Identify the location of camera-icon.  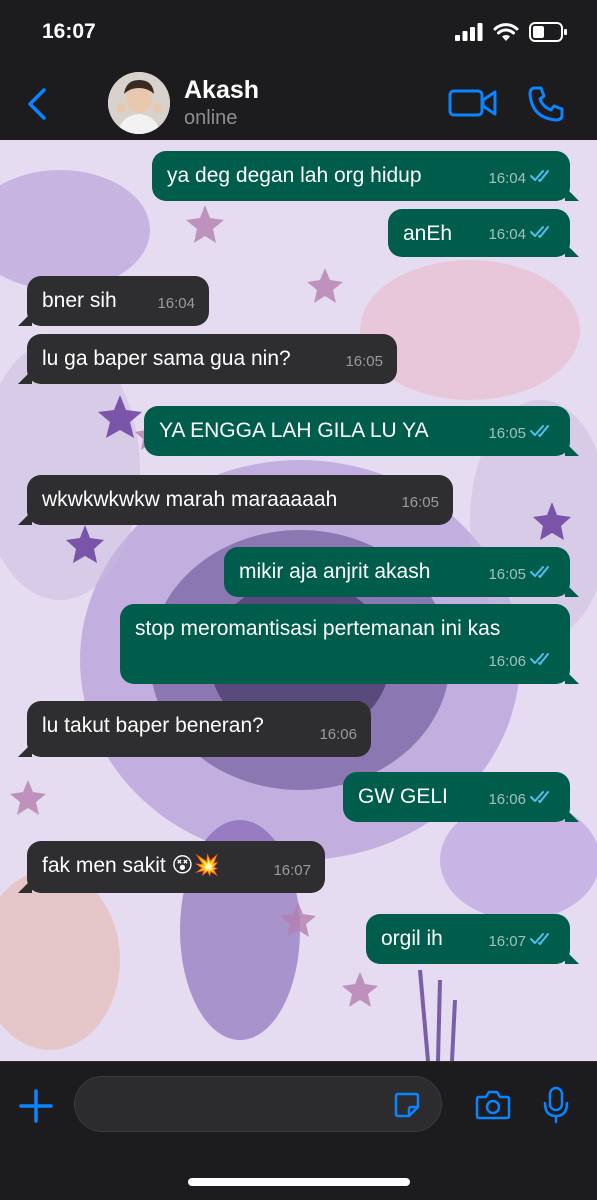
(493, 1105).